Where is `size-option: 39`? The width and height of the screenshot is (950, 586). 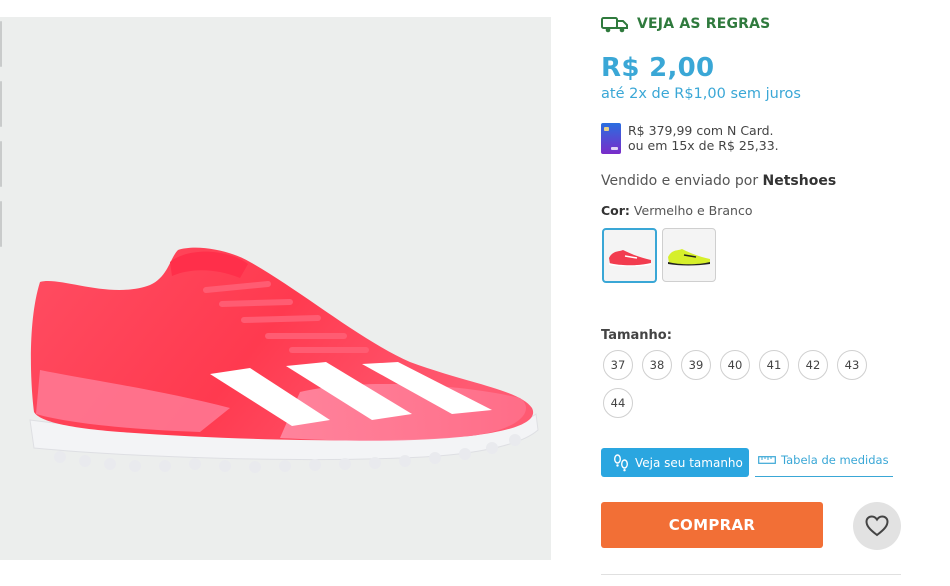
size-option: 39 is located at coordinates (696, 365).